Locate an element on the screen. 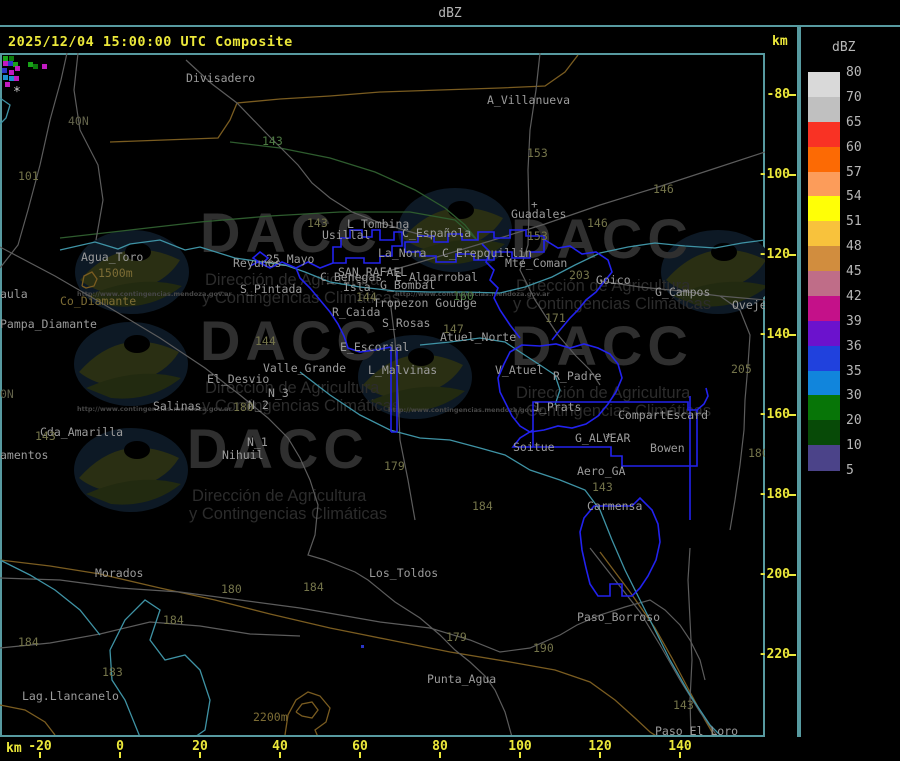  legend-value-label: 65 is located at coordinates (854, 122).